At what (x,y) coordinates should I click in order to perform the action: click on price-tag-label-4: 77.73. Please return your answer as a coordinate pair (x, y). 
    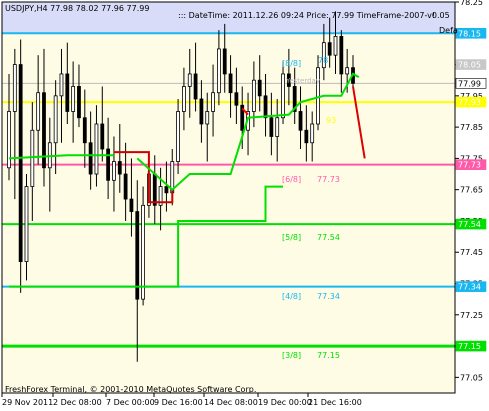
    Looking at the image, I should click on (469, 165).